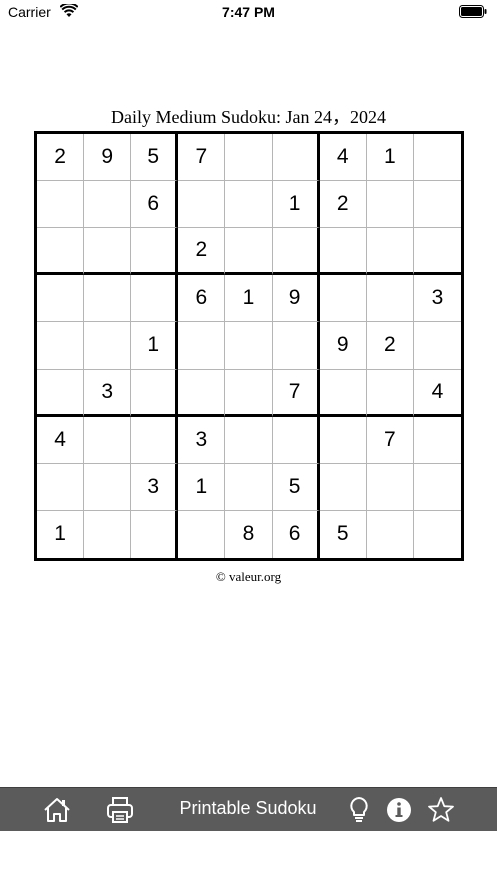  What do you see at coordinates (343, 205) in the screenshot?
I see `sudoku-cell-r2c7: 2` at bounding box center [343, 205].